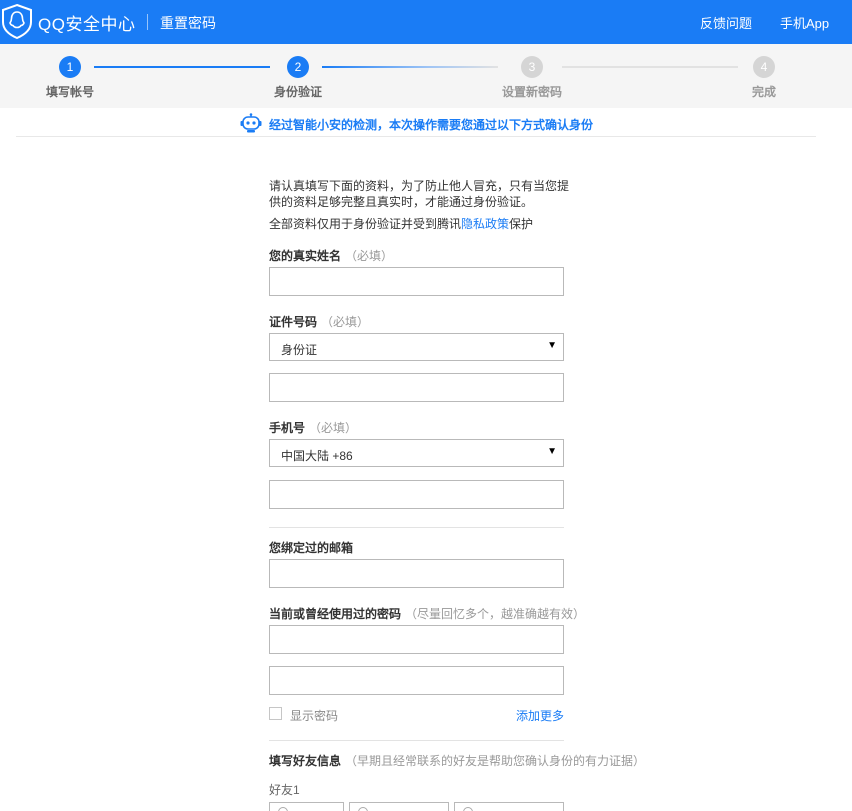 This screenshot has width=852, height=811. I want to click on friends-label-text: 填写好友信息, so click(305, 761).